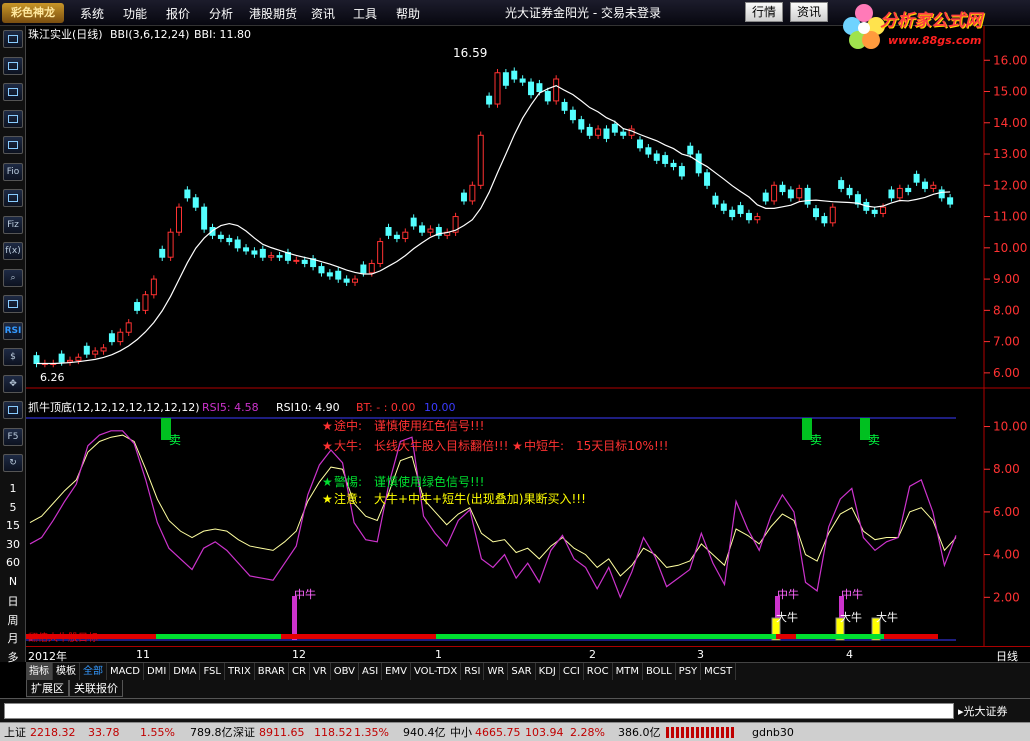 The height and width of the screenshot is (741, 1030). Describe the element at coordinates (93, 671) in the screenshot. I see `tab-全部: 全部` at that location.